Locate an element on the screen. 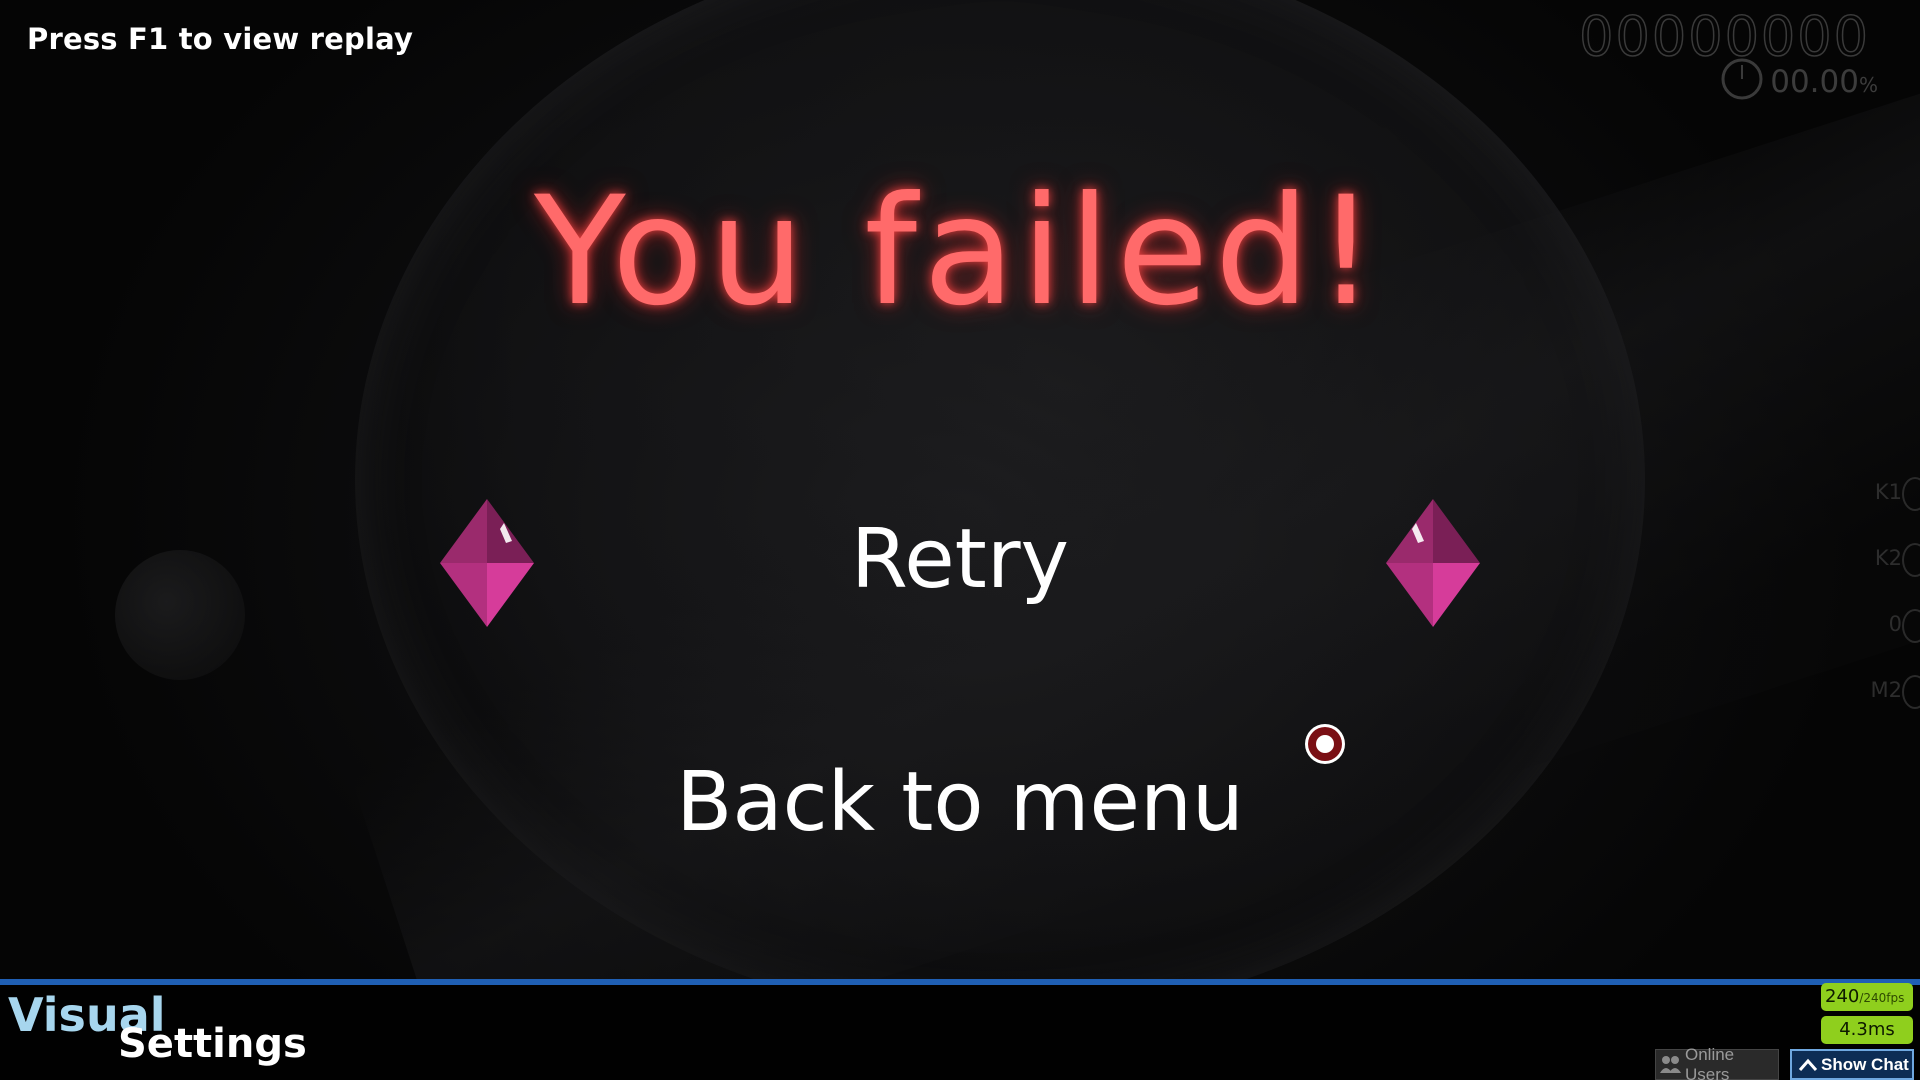 The width and height of the screenshot is (1920, 1080). gem-icon is located at coordinates (1433, 563).